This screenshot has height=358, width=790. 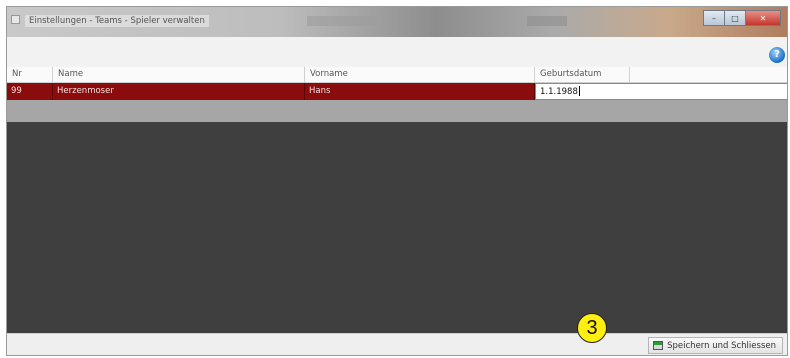 What do you see at coordinates (559, 92) in the screenshot?
I see `geburtsdatum-value: 1.1.1988` at bounding box center [559, 92].